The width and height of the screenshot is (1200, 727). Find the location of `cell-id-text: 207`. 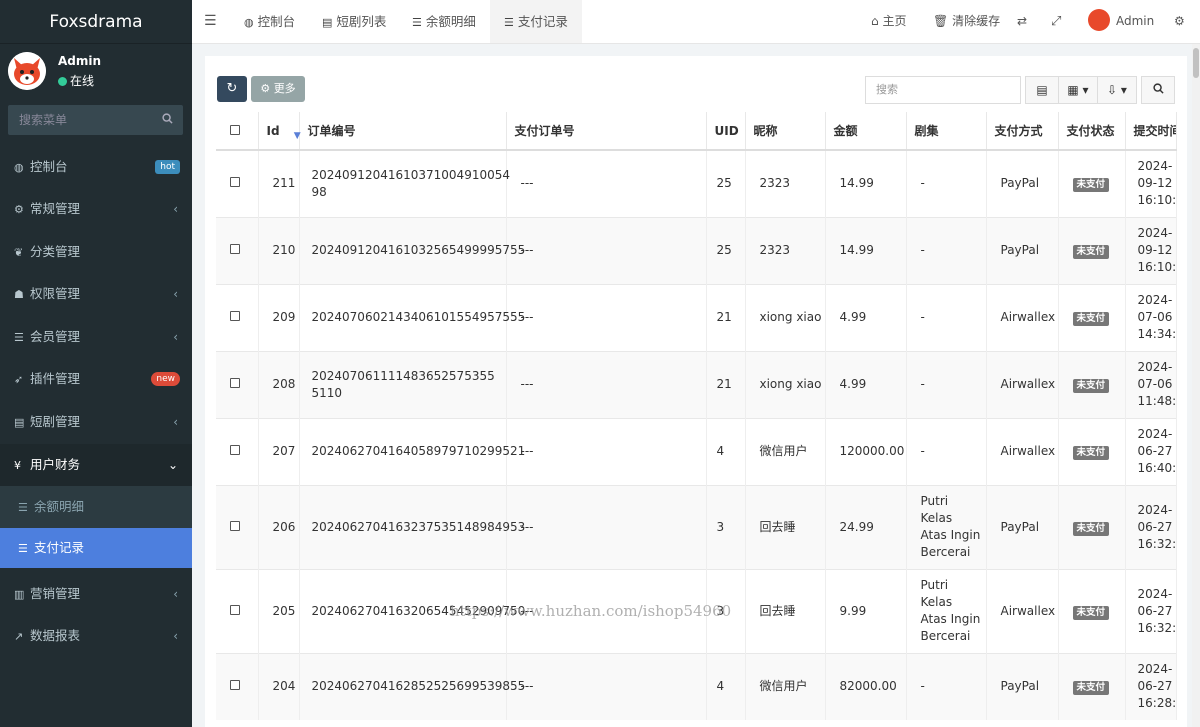

cell-id-text: 207 is located at coordinates (284, 451).